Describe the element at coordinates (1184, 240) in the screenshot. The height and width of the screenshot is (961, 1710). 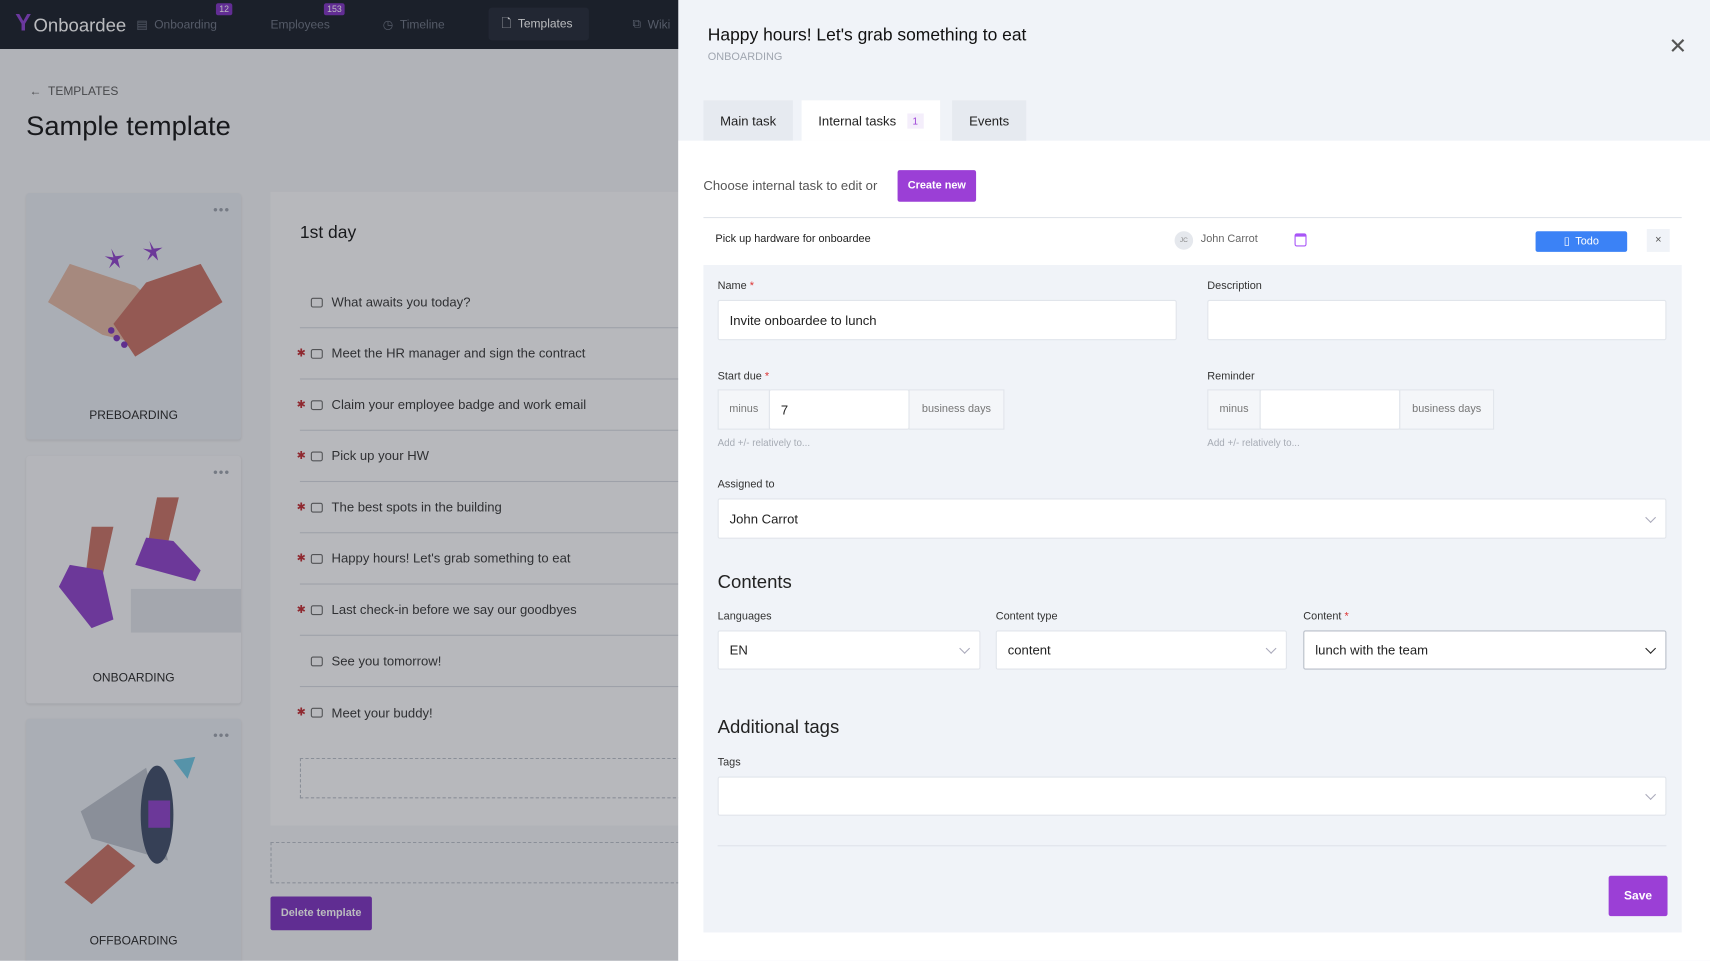
I see `avatar: JC` at that location.